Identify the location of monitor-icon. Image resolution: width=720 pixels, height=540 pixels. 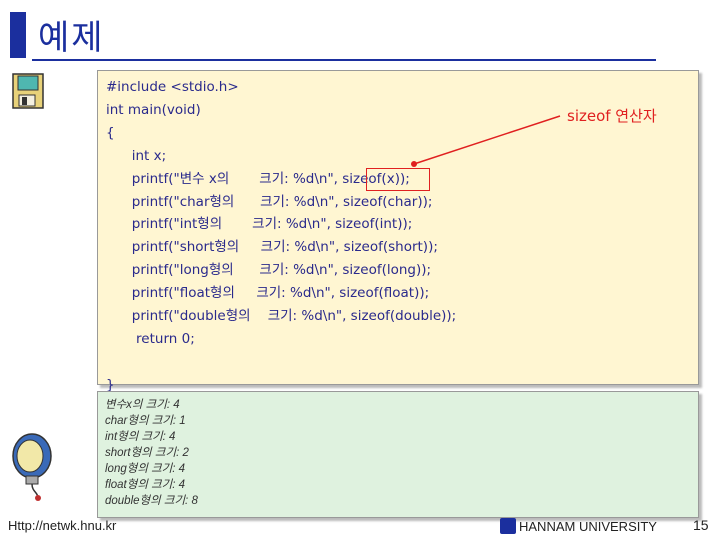
(32, 467).